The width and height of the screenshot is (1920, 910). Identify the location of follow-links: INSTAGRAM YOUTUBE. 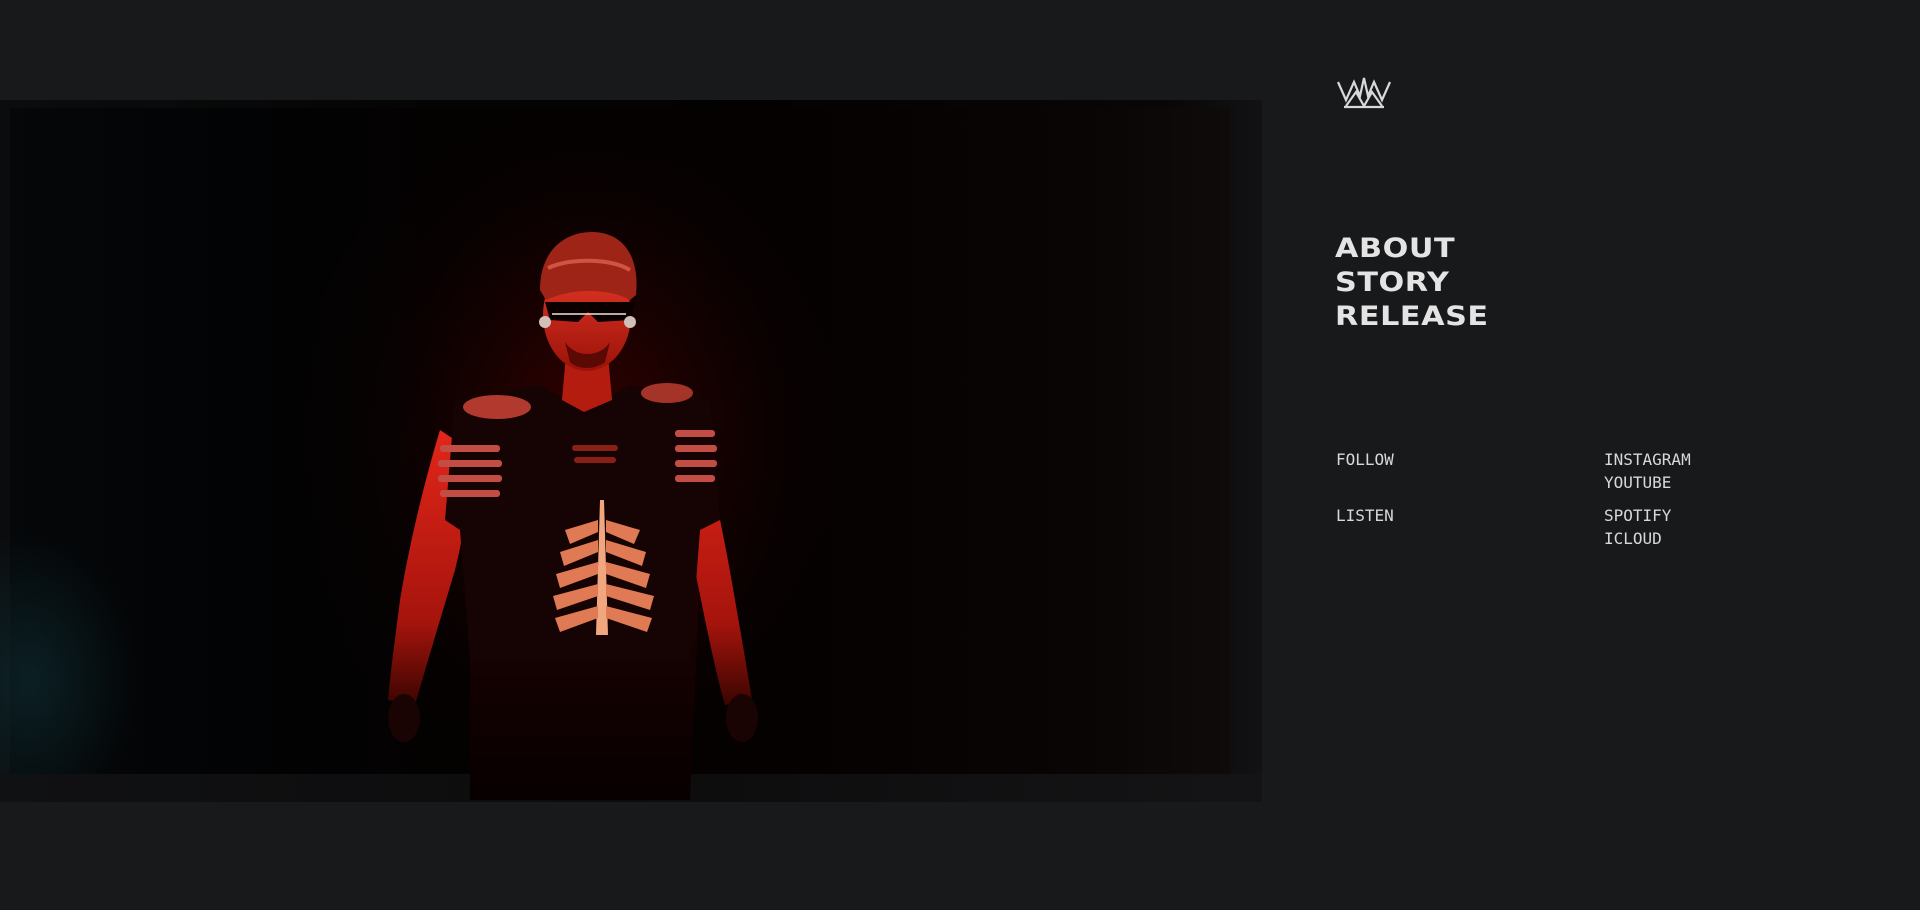
(1647, 471).